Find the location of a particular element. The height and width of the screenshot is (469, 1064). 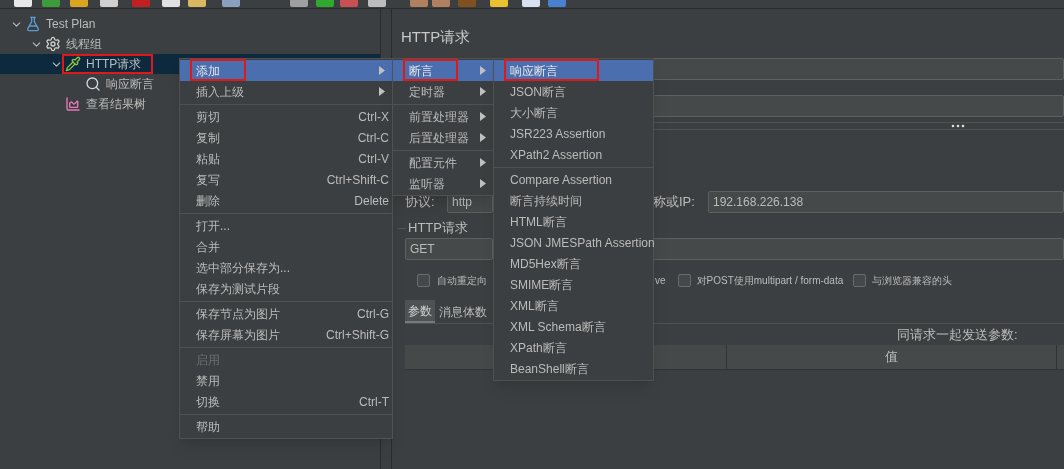

column-header: 值 is located at coordinates (891, 357).